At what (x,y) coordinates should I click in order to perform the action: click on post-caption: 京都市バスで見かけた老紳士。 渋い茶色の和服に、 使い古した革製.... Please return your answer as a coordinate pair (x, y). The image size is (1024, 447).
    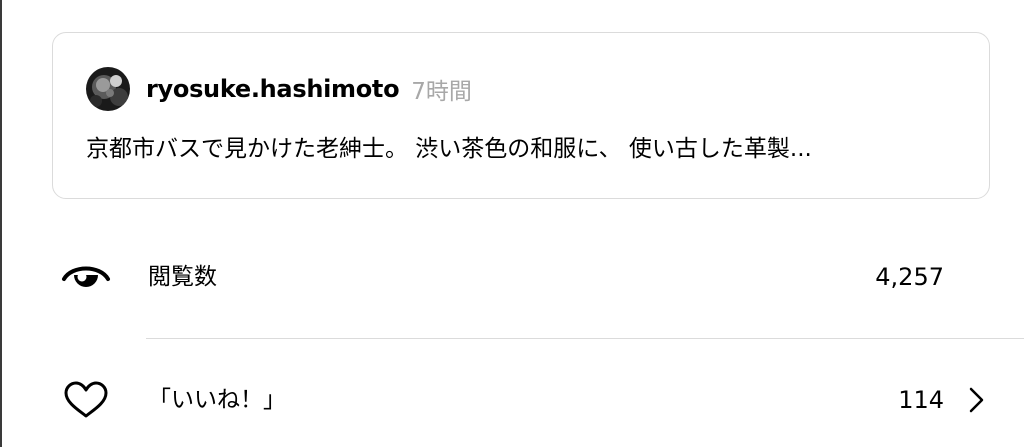
    Looking at the image, I should click on (449, 149).